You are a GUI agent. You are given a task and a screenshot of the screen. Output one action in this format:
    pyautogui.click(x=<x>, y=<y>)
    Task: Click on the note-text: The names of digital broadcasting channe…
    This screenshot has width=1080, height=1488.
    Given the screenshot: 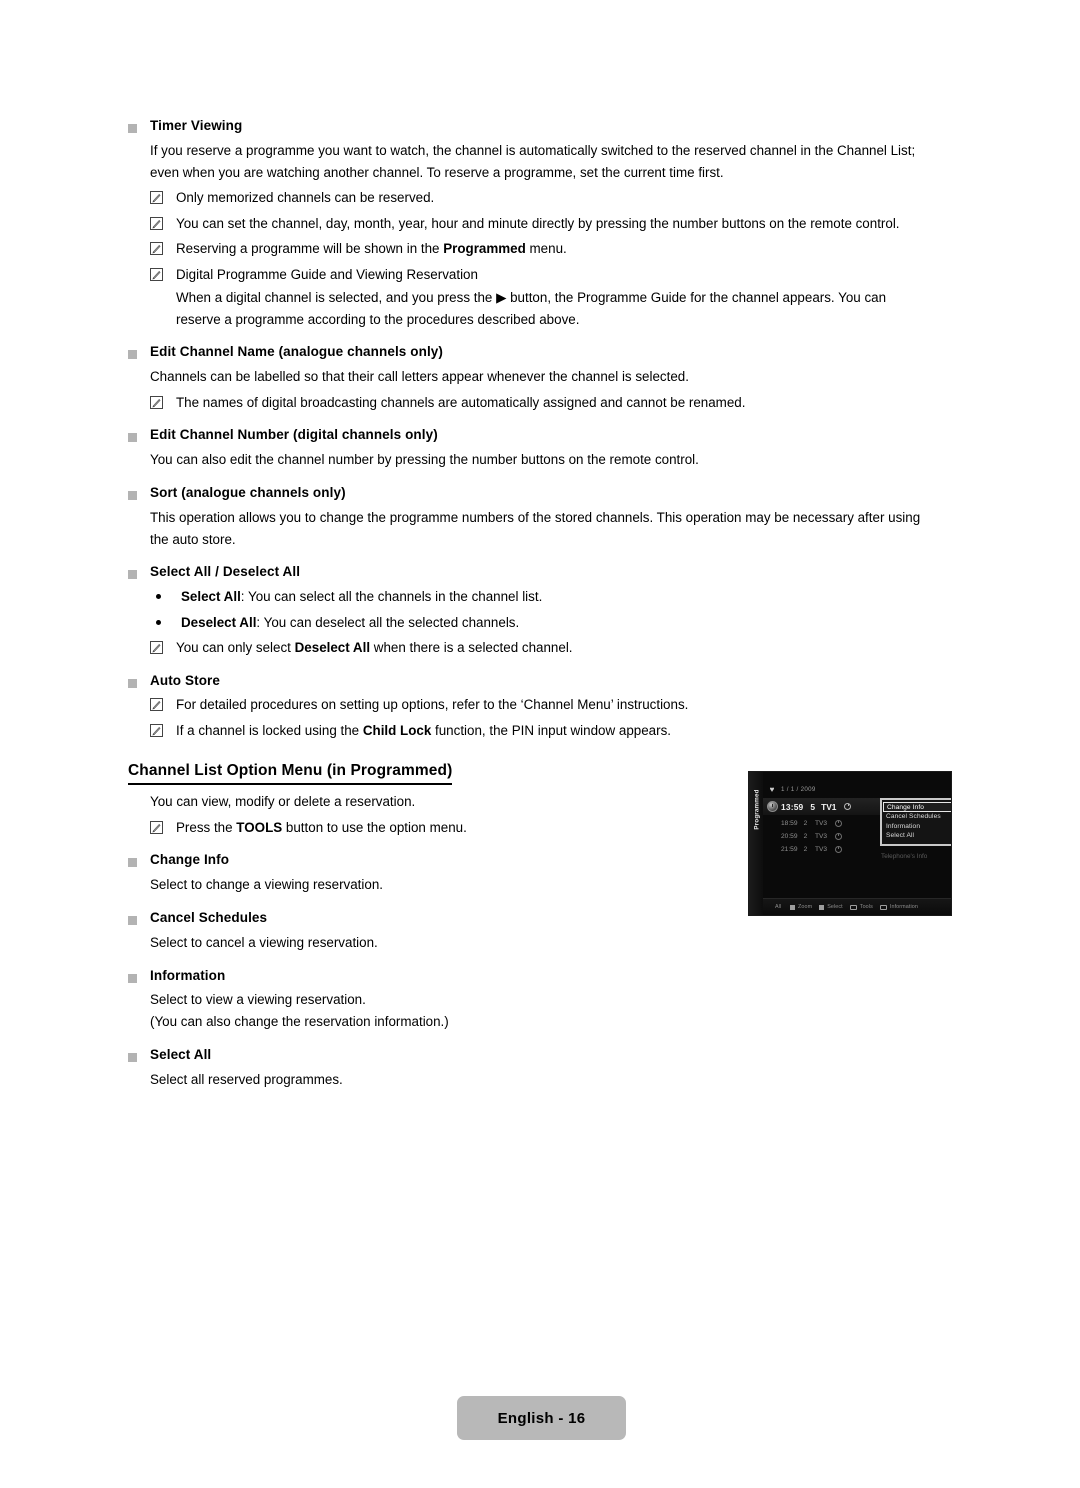 What is the action you would take?
    pyautogui.click(x=461, y=403)
    